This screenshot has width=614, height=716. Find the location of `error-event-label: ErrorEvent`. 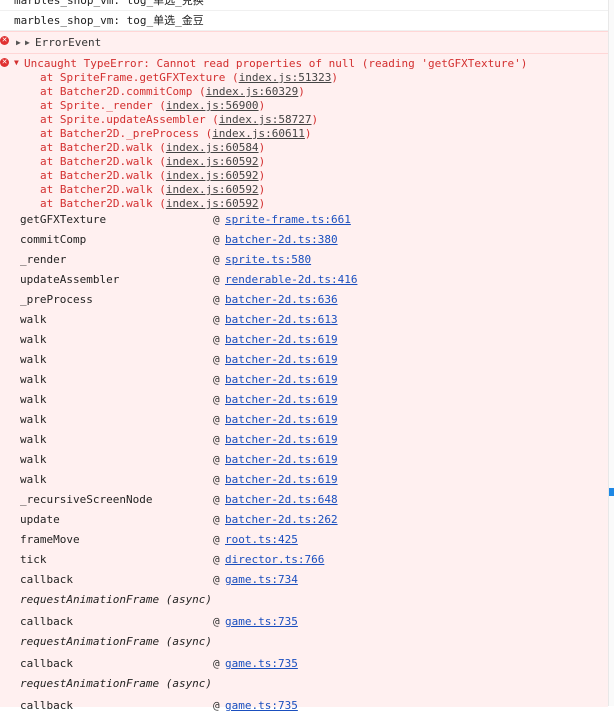

error-event-label: ErrorEvent is located at coordinates (68, 42).